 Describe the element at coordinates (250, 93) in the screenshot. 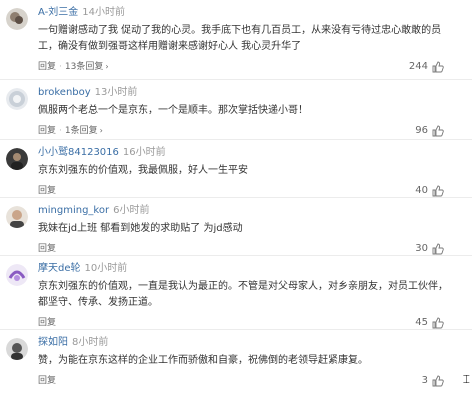

I see `comment-header: brokenboy 13小时前` at that location.